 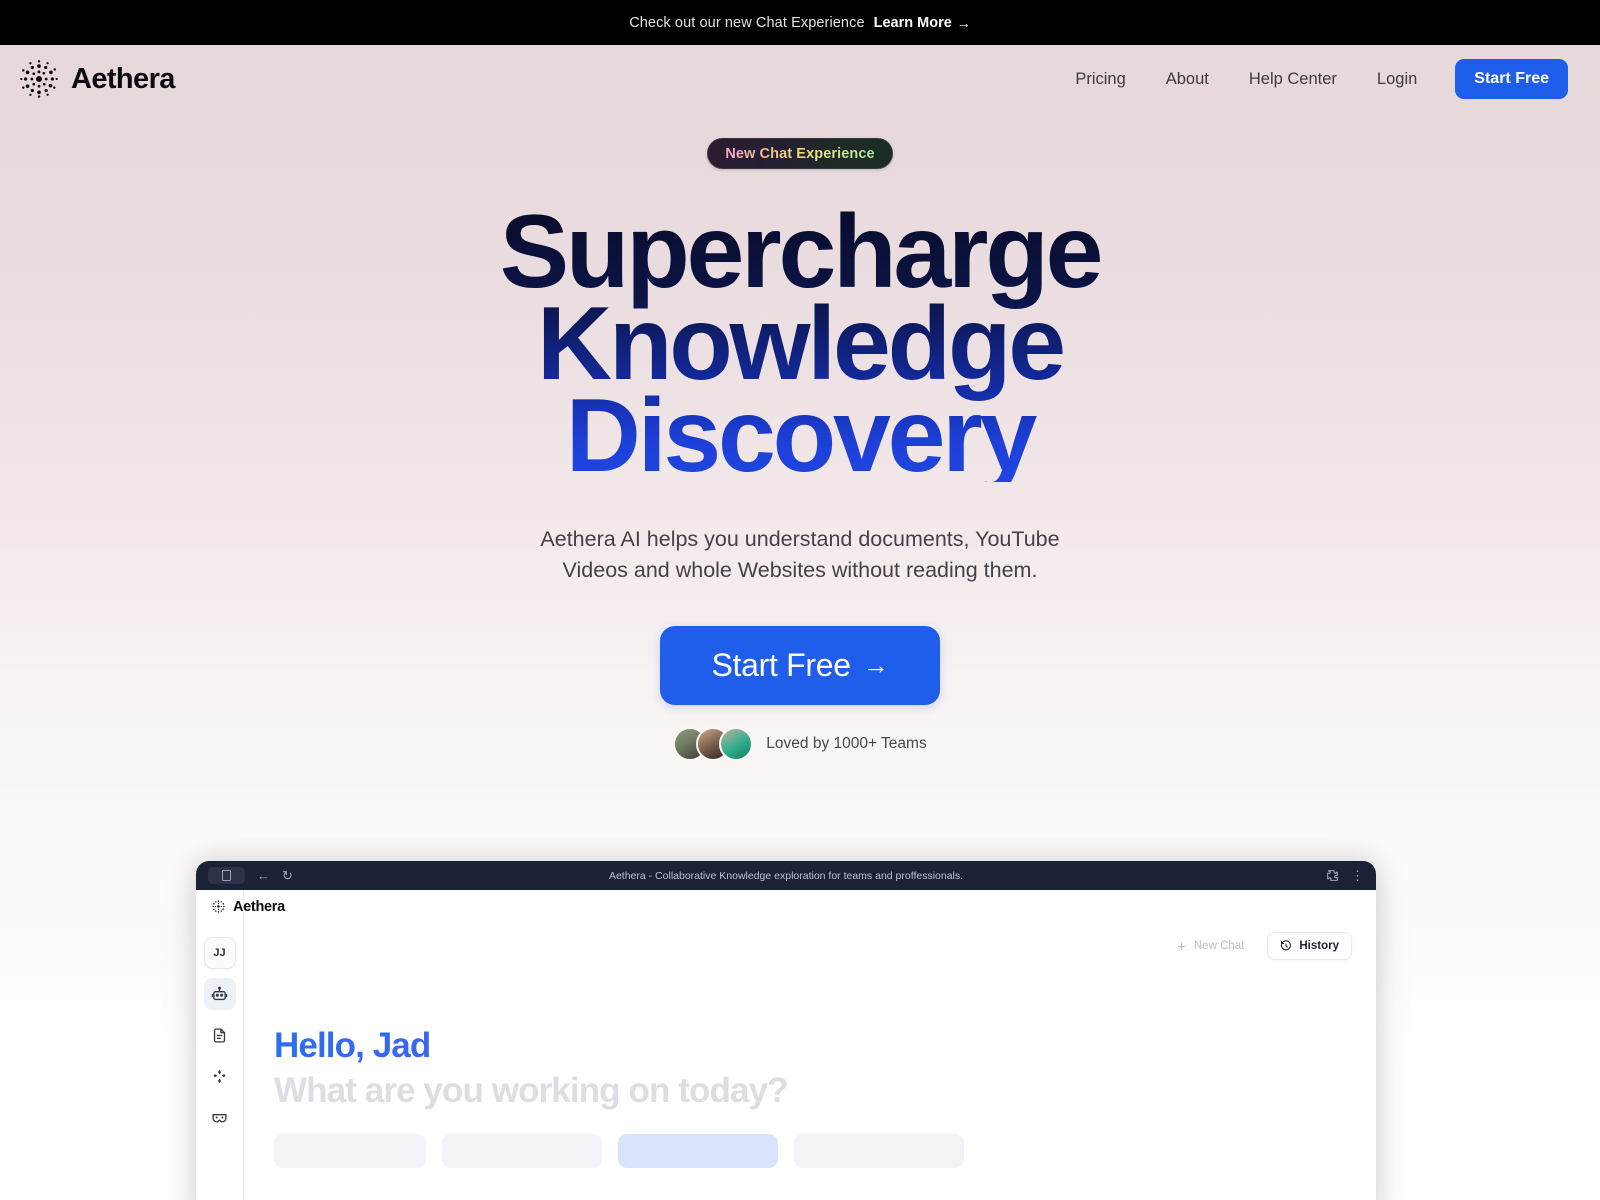 I want to click on new-chat-button: New Chat, so click(x=1210, y=946).